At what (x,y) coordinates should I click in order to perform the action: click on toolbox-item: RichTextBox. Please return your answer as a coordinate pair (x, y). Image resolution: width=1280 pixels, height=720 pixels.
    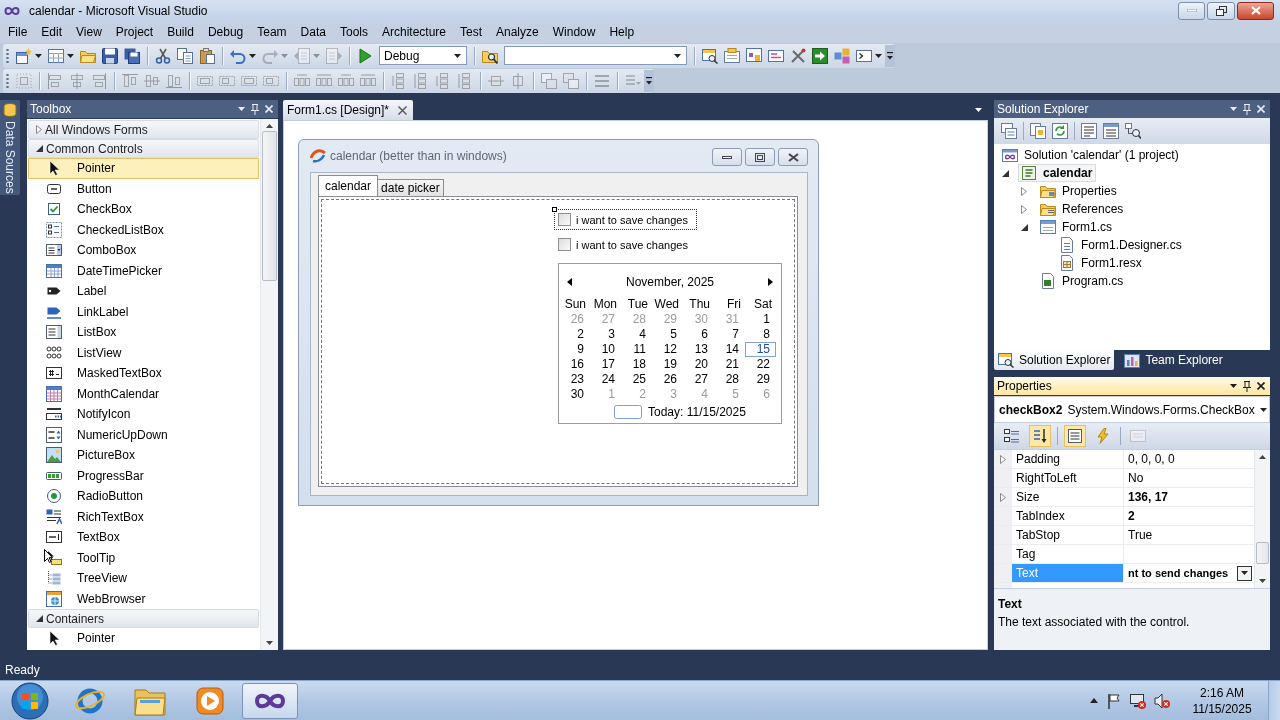
    Looking at the image, I should click on (143, 516).